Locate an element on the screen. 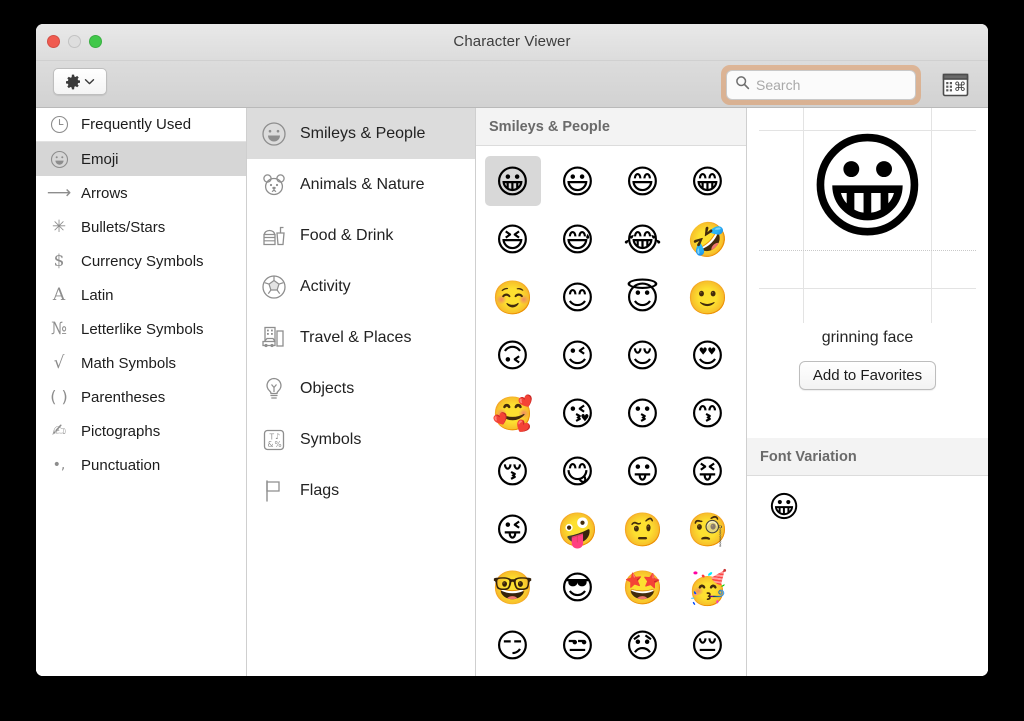  sidebar-item-label: Letterlike Symbols is located at coordinates (142, 329).